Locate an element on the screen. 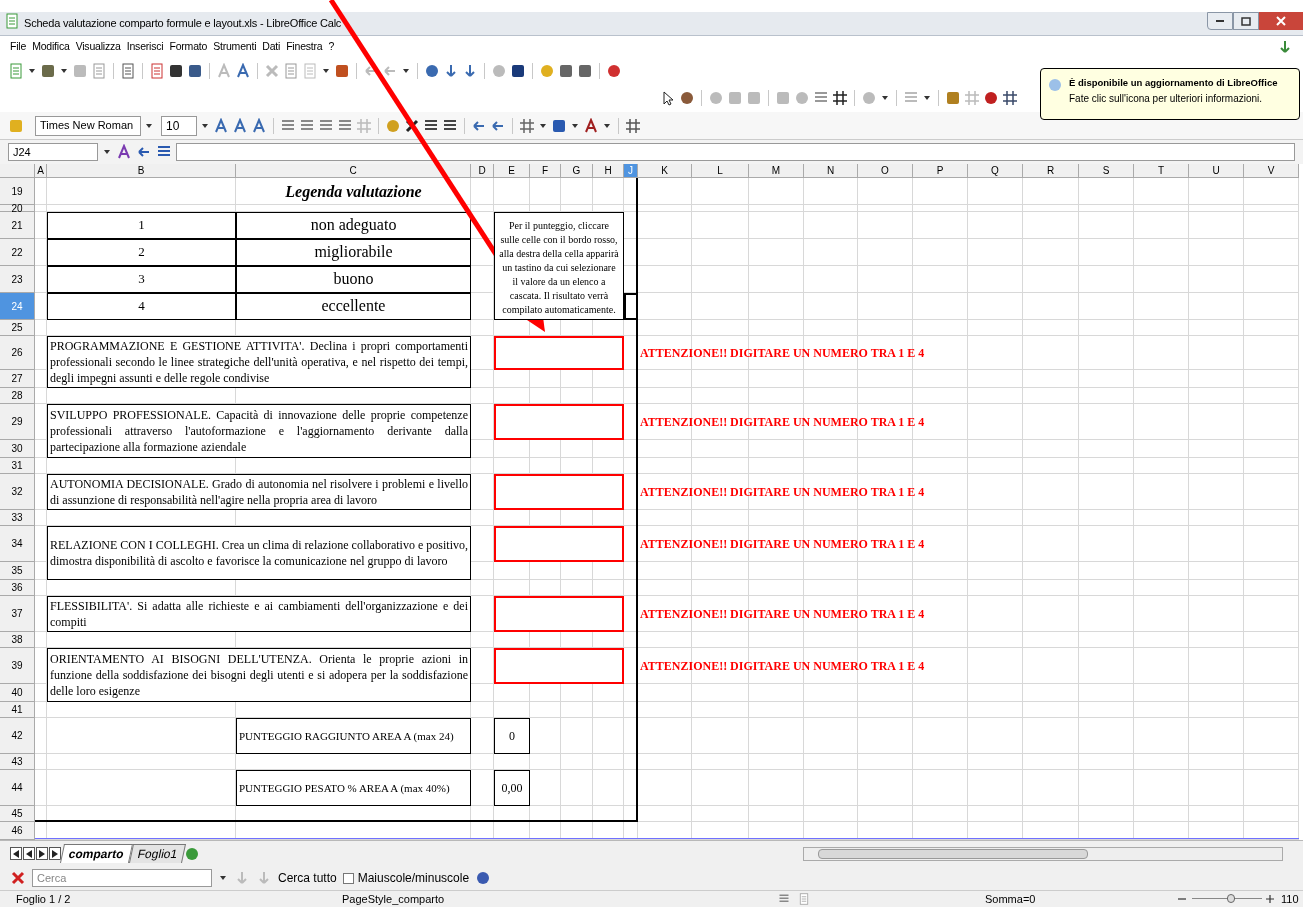 The width and height of the screenshot is (1303, 907). column-header: E is located at coordinates (512, 171).